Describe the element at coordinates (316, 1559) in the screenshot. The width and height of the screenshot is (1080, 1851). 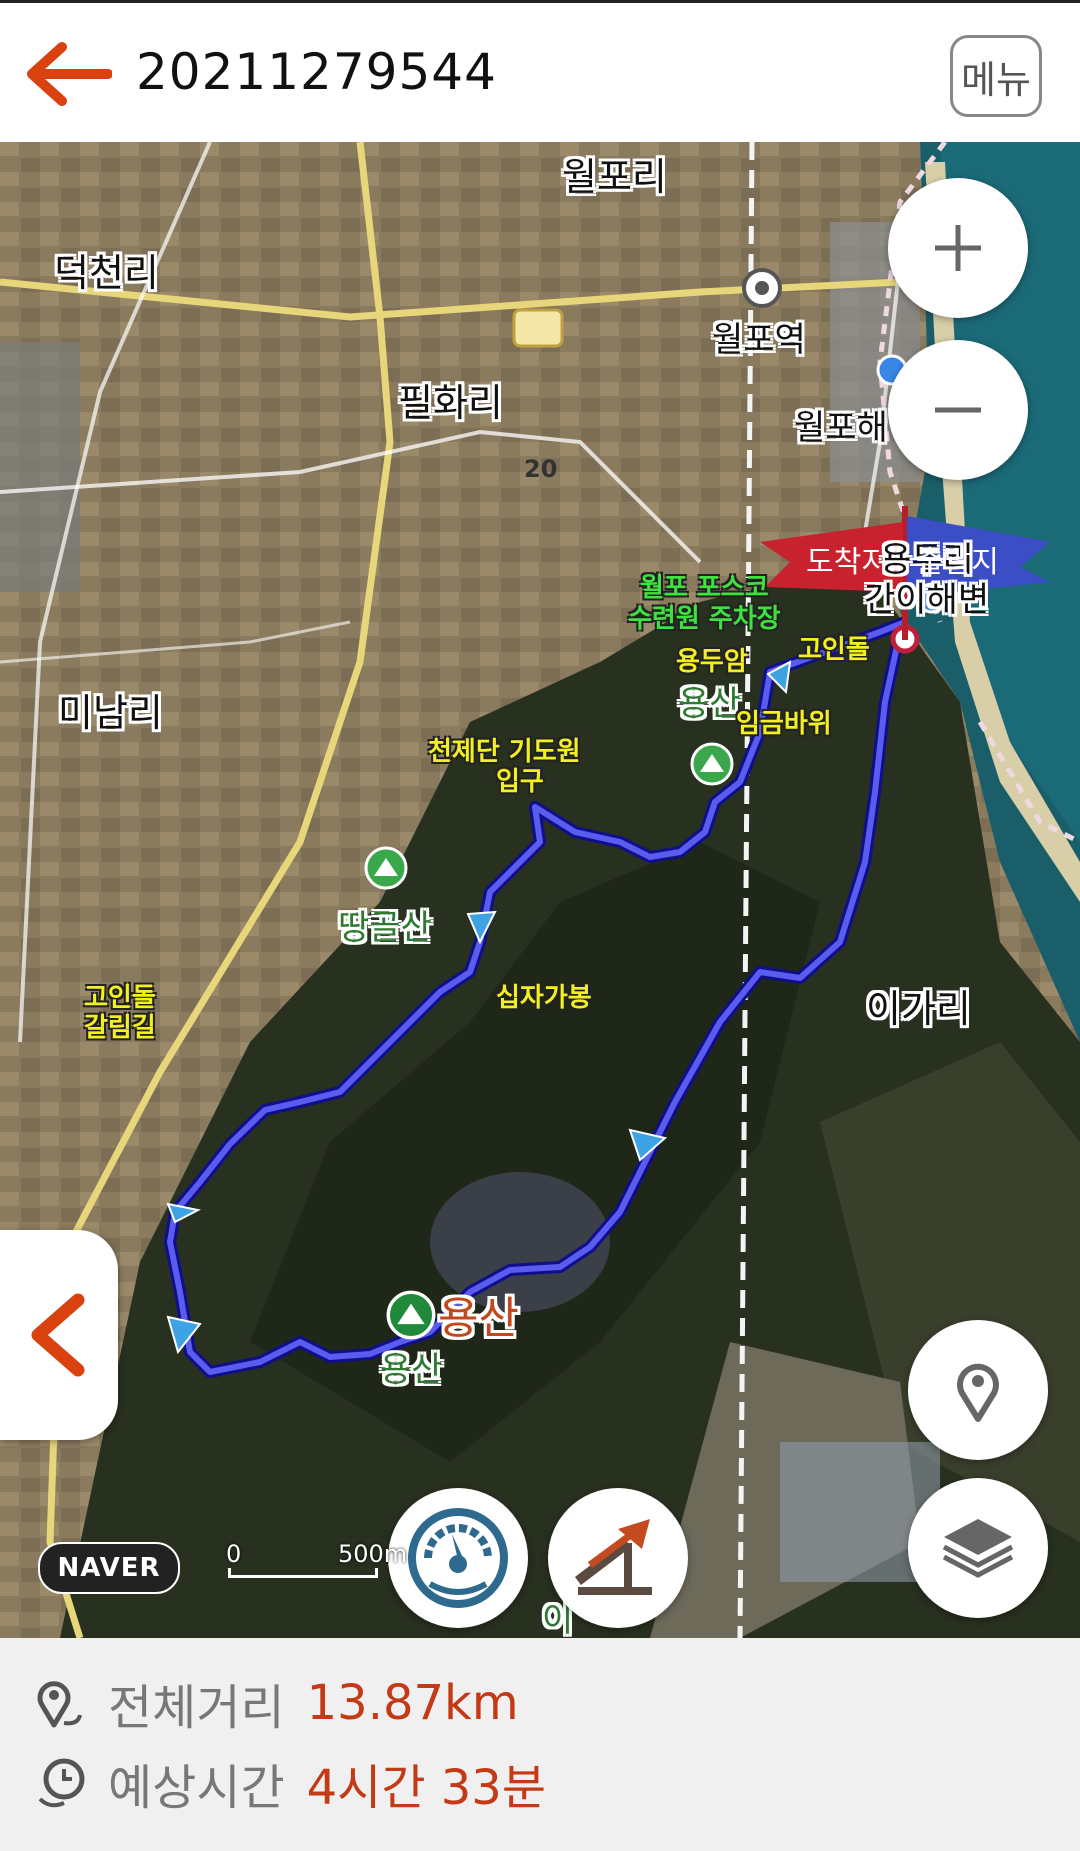
I see `map-scale-bar: 0 500m` at that location.